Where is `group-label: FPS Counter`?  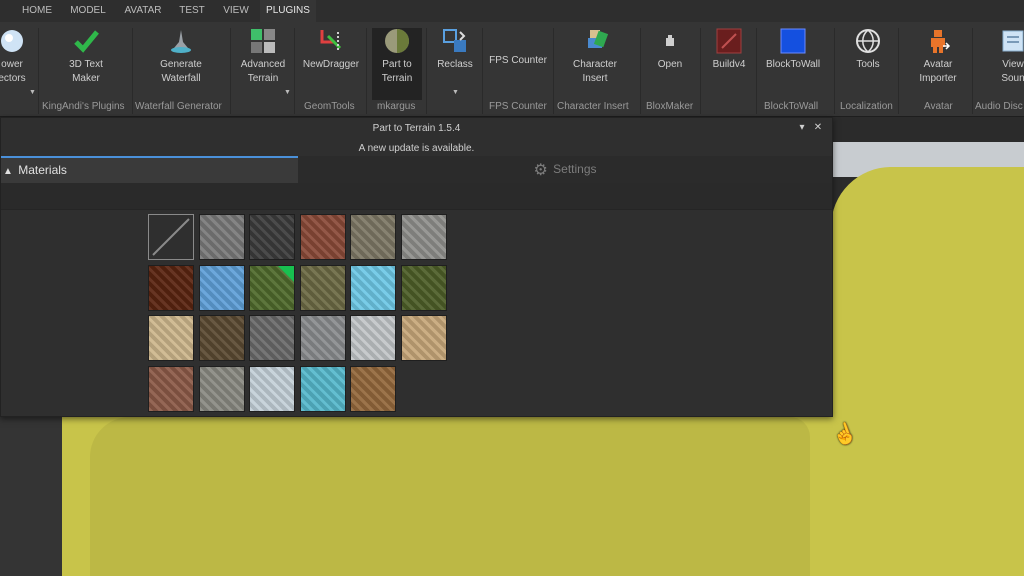
group-label: FPS Counter is located at coordinates (518, 106).